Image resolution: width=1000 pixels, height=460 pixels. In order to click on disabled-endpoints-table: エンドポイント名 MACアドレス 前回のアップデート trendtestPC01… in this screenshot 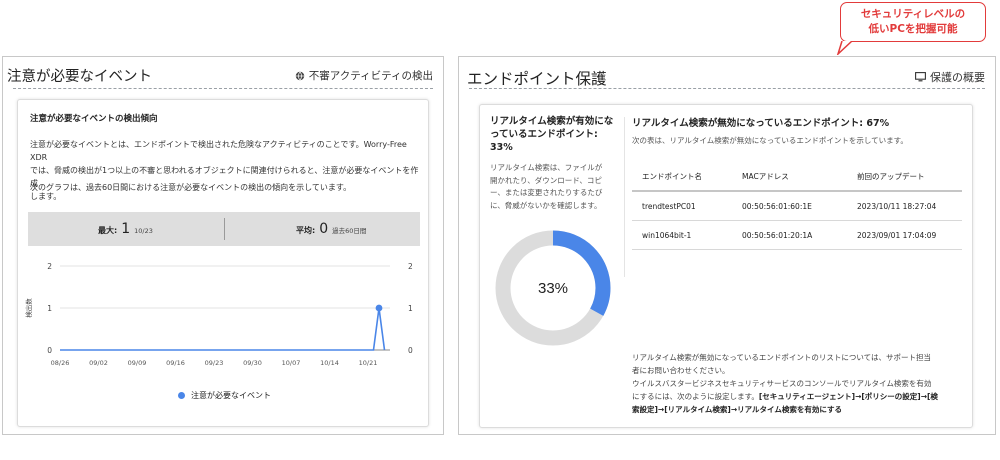, I will do `click(797, 206)`.